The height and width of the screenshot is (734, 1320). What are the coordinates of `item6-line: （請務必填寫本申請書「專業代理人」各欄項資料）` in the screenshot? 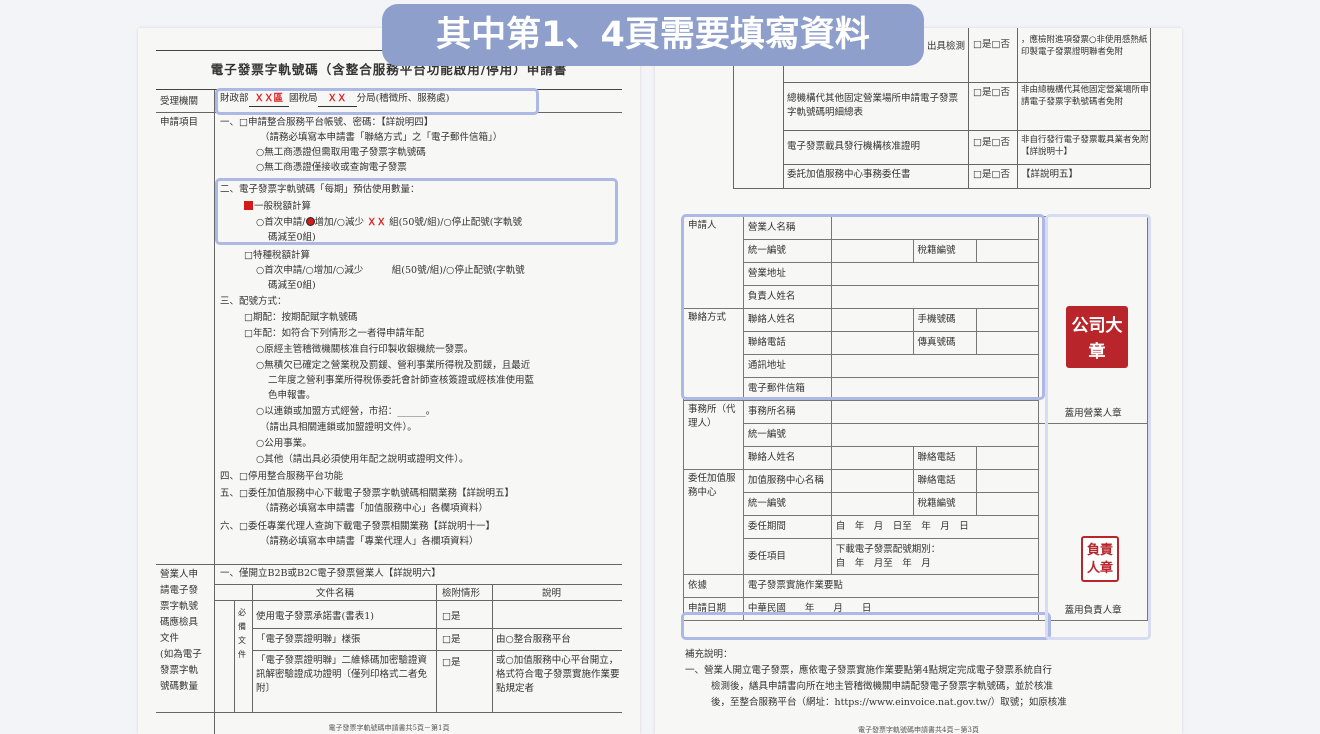 It's located at (369, 541).